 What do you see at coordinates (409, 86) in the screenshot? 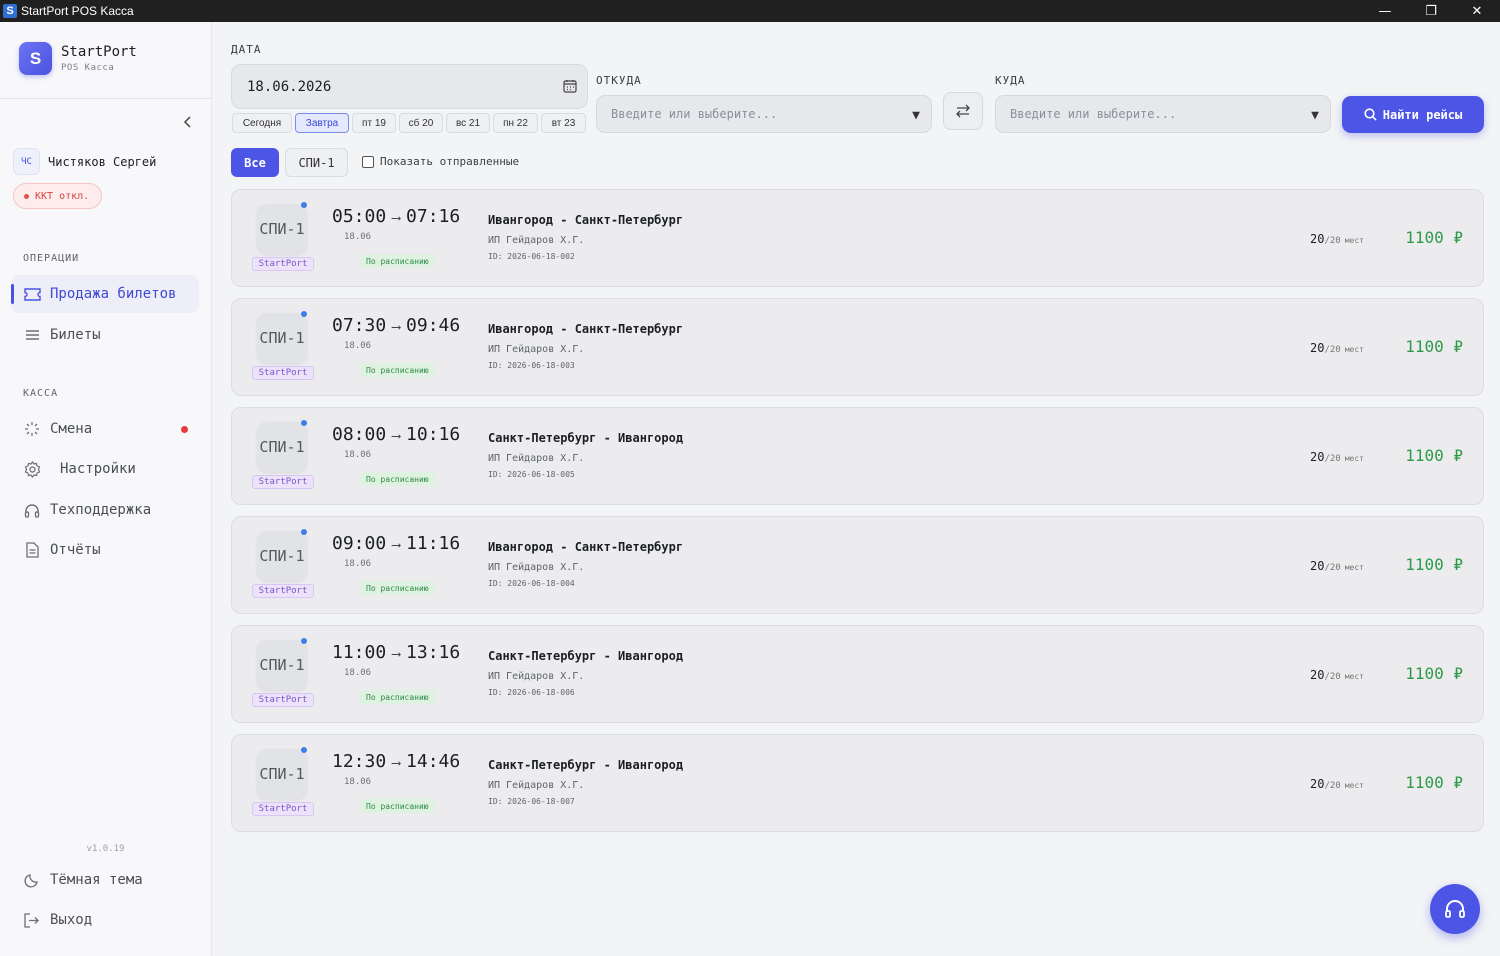
I see `date-field: 18.06.2026` at bounding box center [409, 86].